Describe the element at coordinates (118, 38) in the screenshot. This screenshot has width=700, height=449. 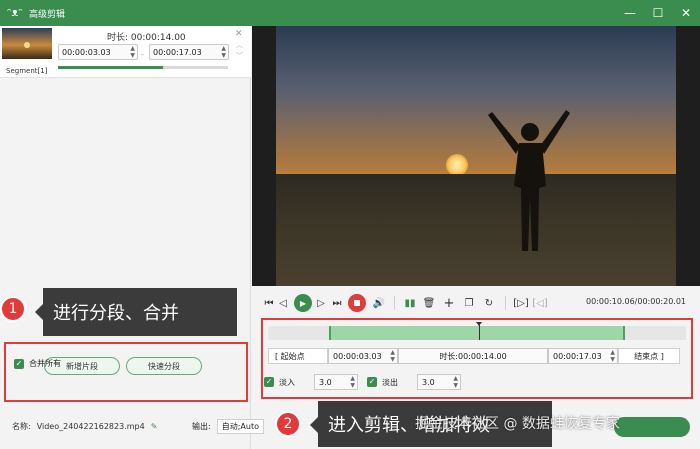
I see `segment-duration-label: 时长:` at that location.